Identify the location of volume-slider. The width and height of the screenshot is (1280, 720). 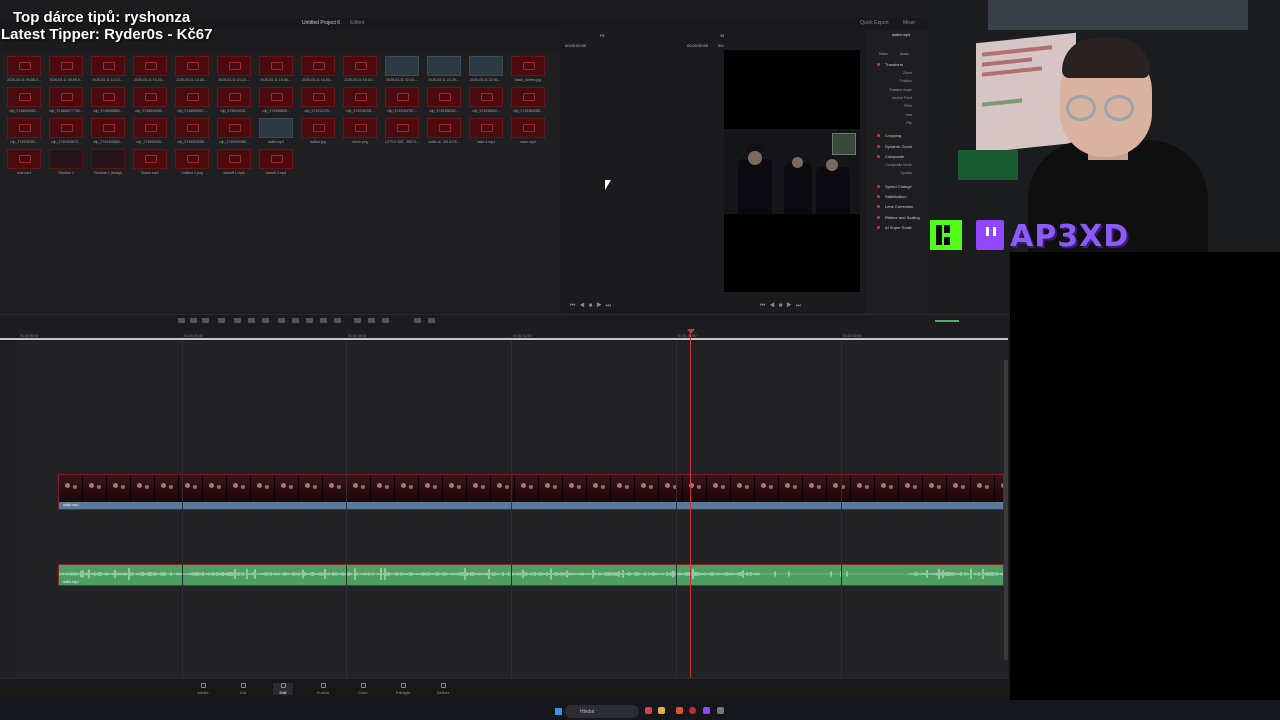
(947, 321).